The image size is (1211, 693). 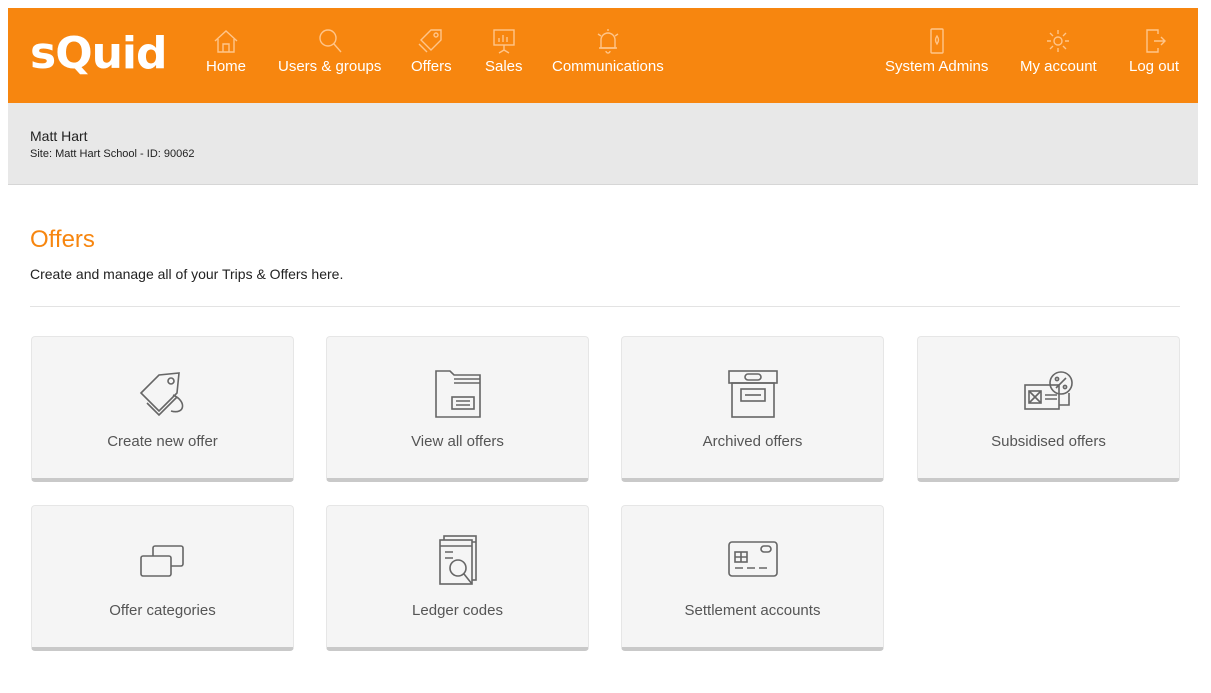 What do you see at coordinates (1058, 66) in the screenshot?
I see `nav-my-account-label: My account` at bounding box center [1058, 66].